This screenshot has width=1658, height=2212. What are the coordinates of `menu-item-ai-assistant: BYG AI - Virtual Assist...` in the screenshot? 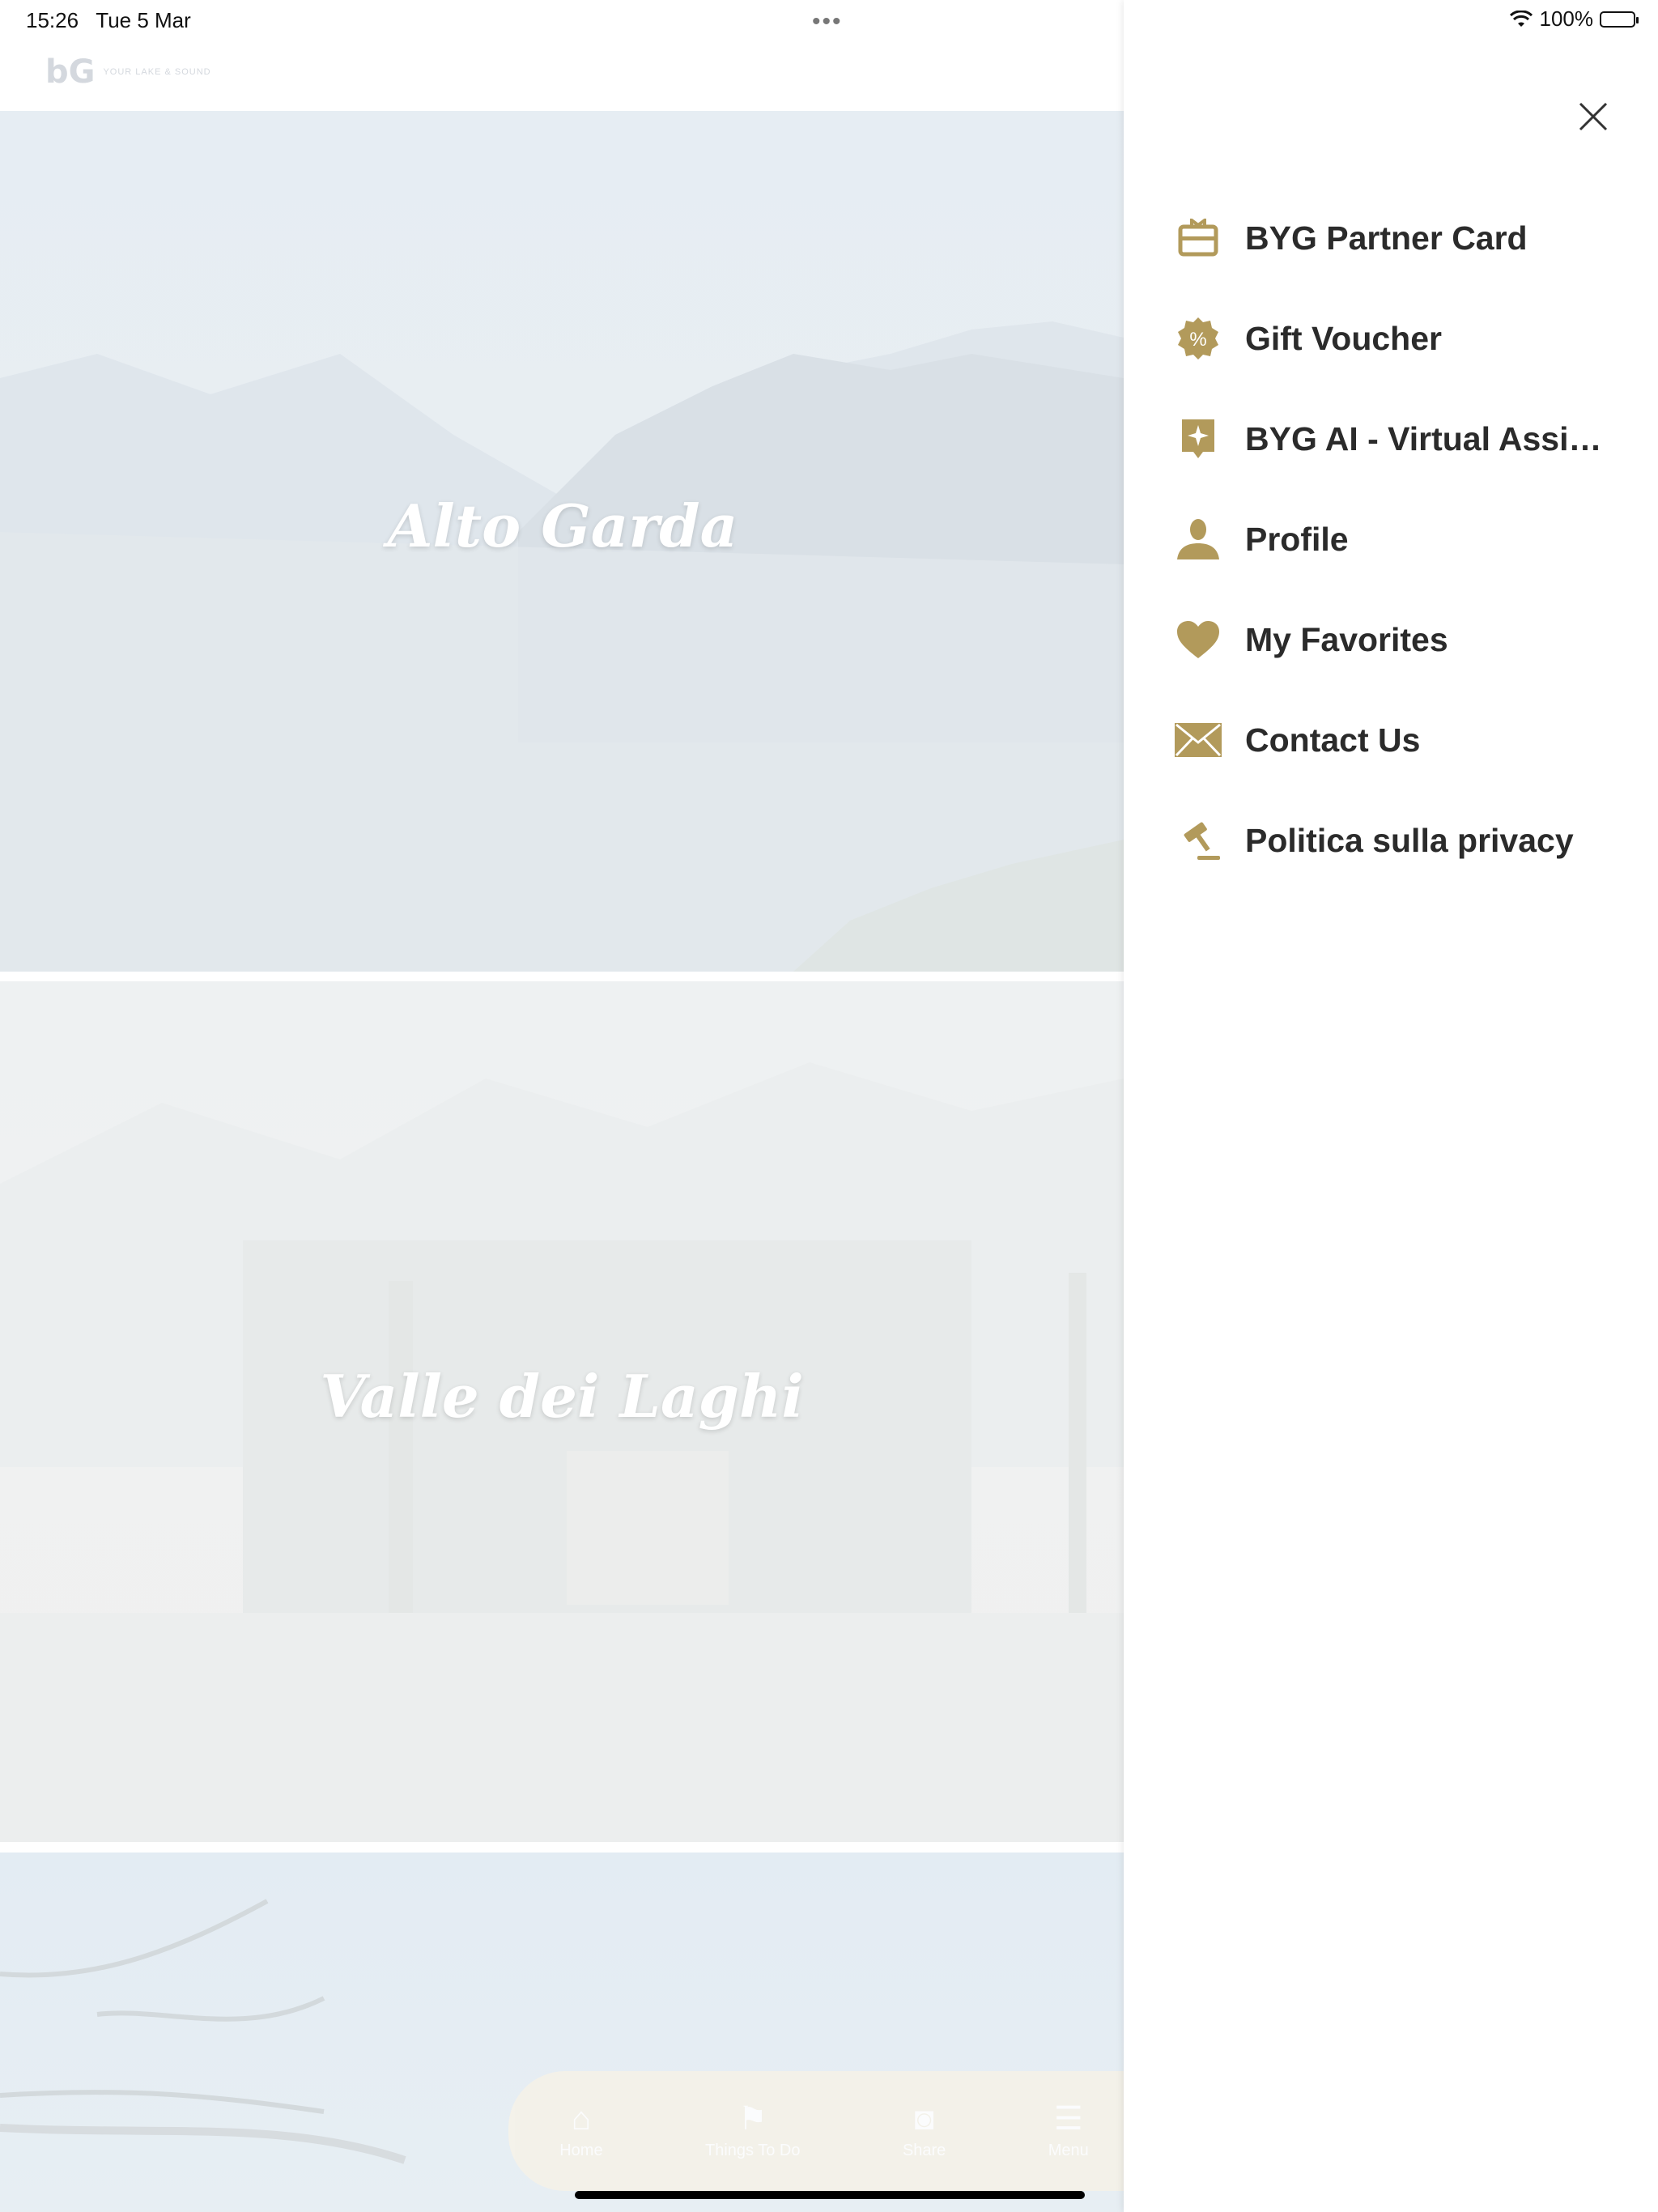 It's located at (1400, 439).